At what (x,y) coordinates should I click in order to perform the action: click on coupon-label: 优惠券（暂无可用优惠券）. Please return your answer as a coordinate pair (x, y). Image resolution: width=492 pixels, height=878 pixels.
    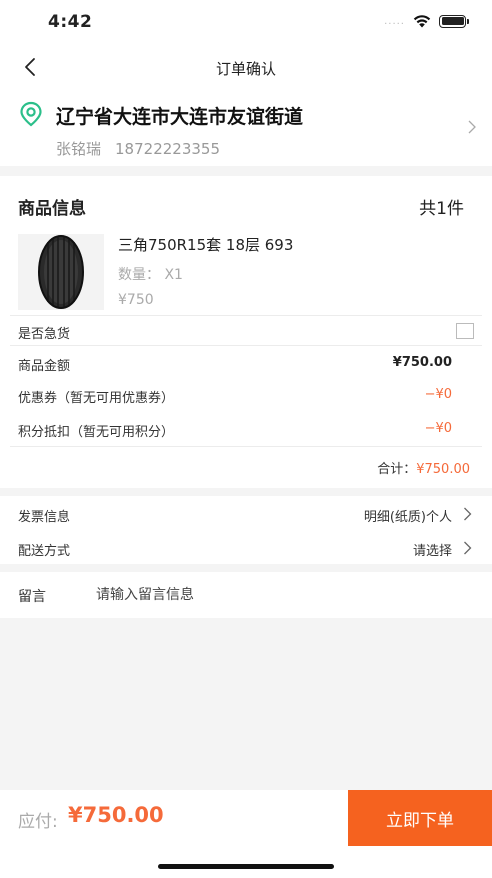
    Looking at the image, I should click on (96, 398).